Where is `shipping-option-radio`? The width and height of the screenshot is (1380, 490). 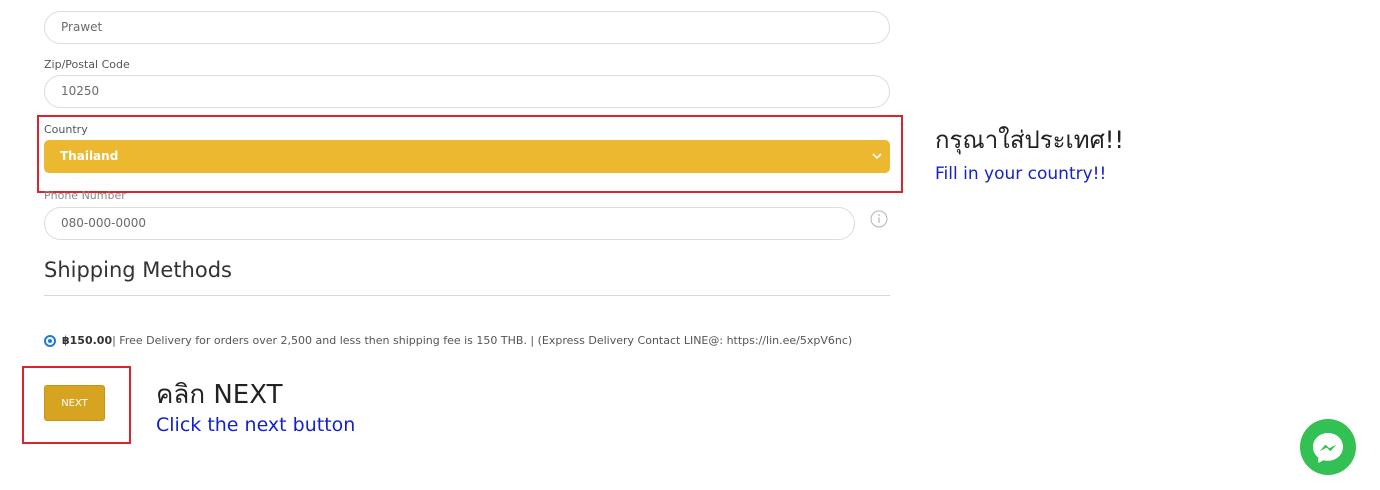
shipping-option-radio is located at coordinates (50, 341).